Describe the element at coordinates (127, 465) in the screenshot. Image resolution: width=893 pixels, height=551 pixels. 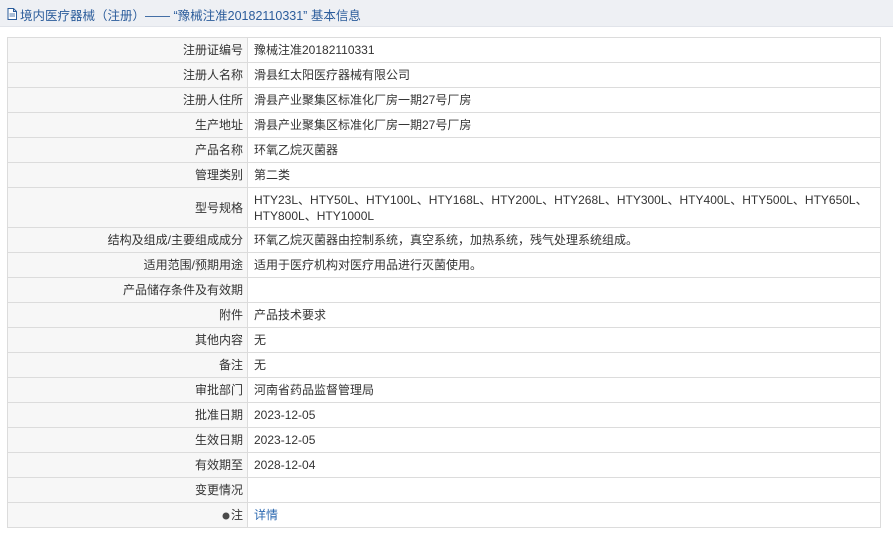
I see `row-label: 有效期至` at that location.